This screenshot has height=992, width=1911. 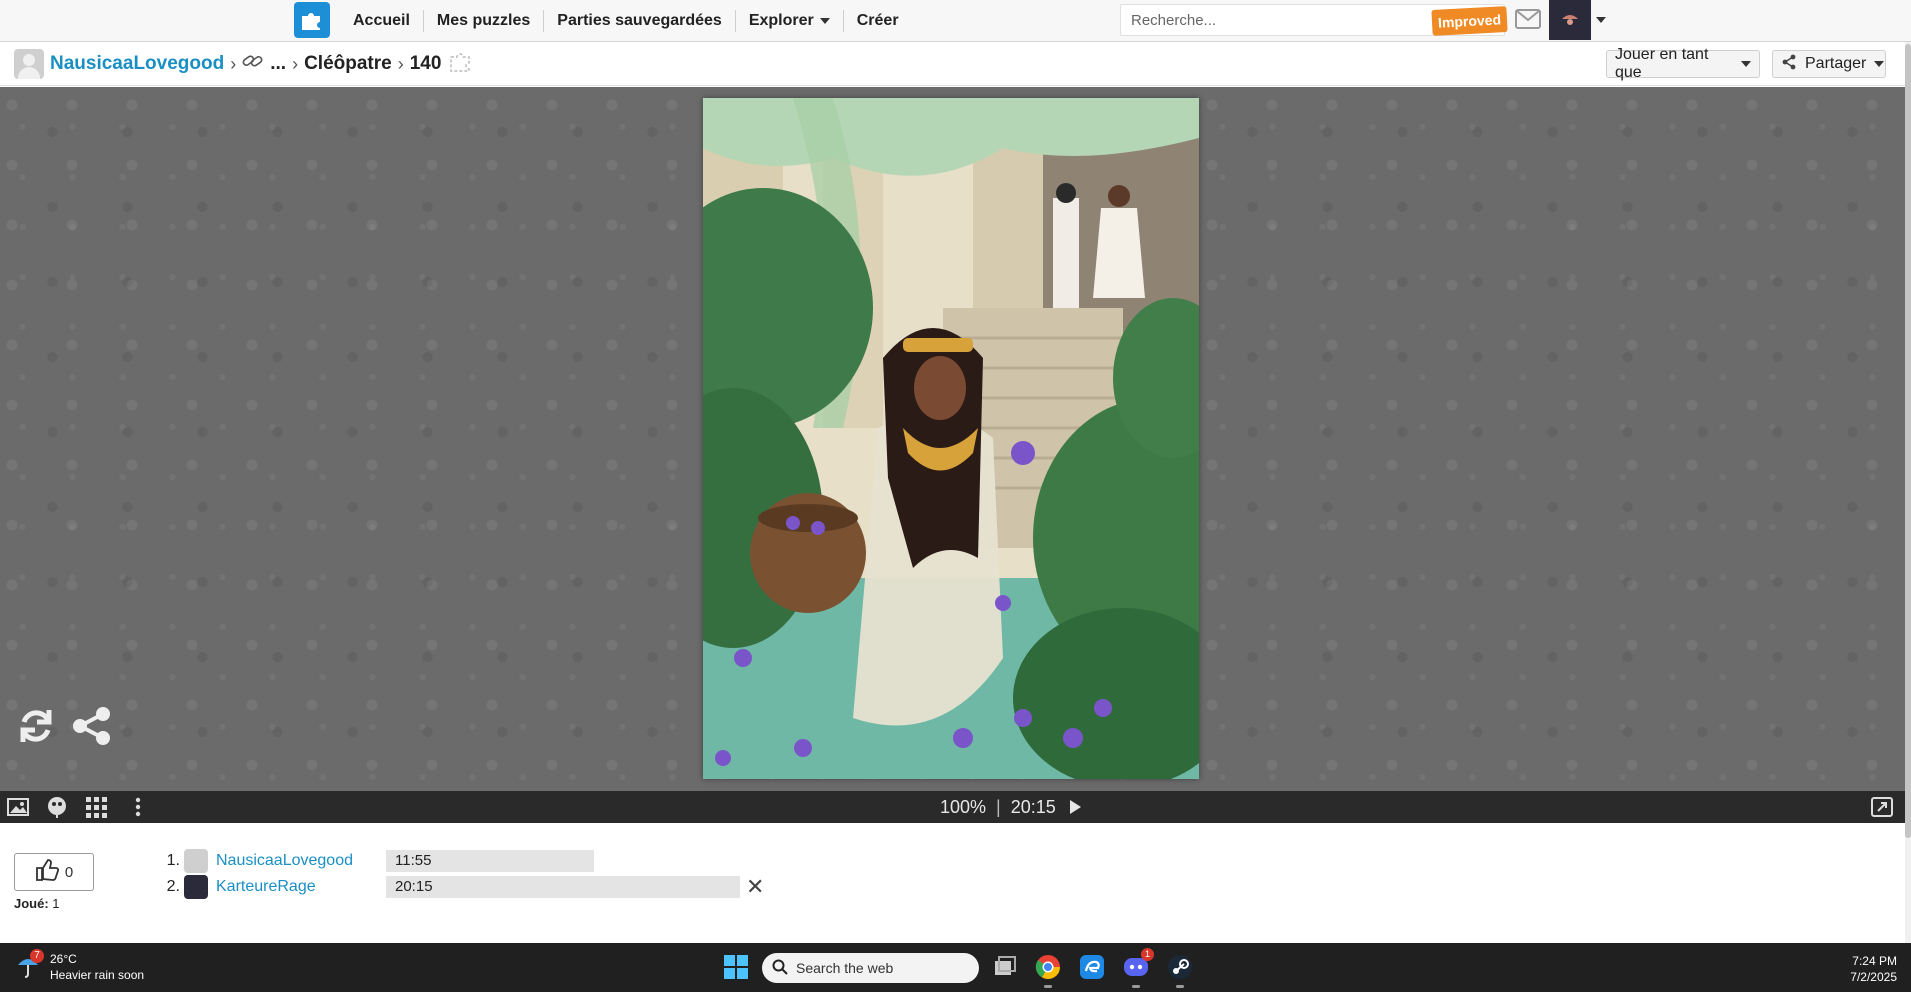 I want to click on weather-forecast: Heavier rain soon, so click(x=97, y=975).